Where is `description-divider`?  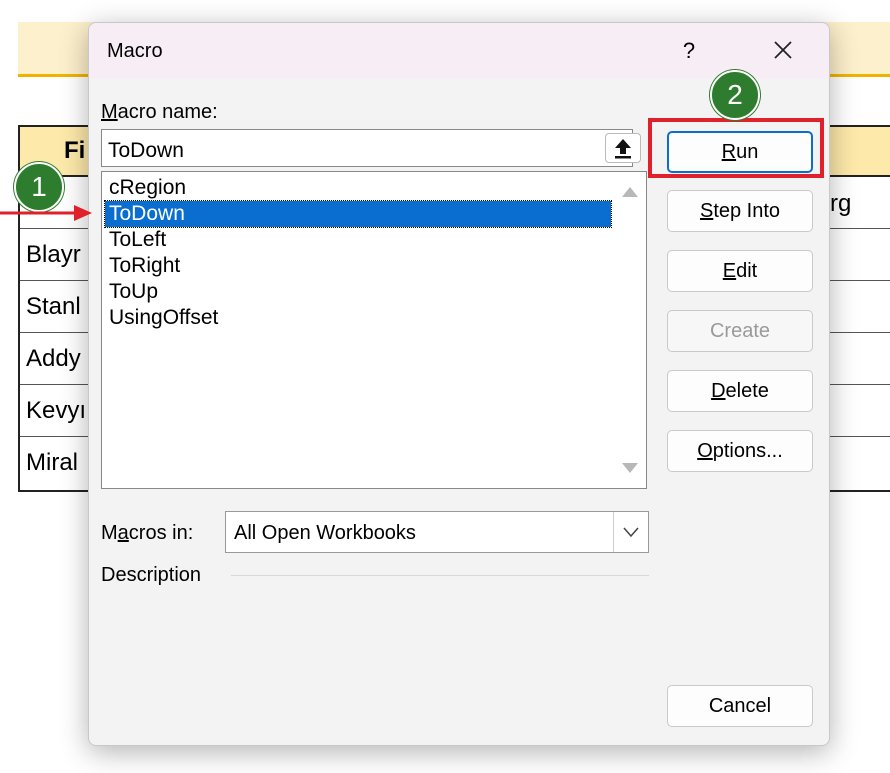
description-divider is located at coordinates (440, 575).